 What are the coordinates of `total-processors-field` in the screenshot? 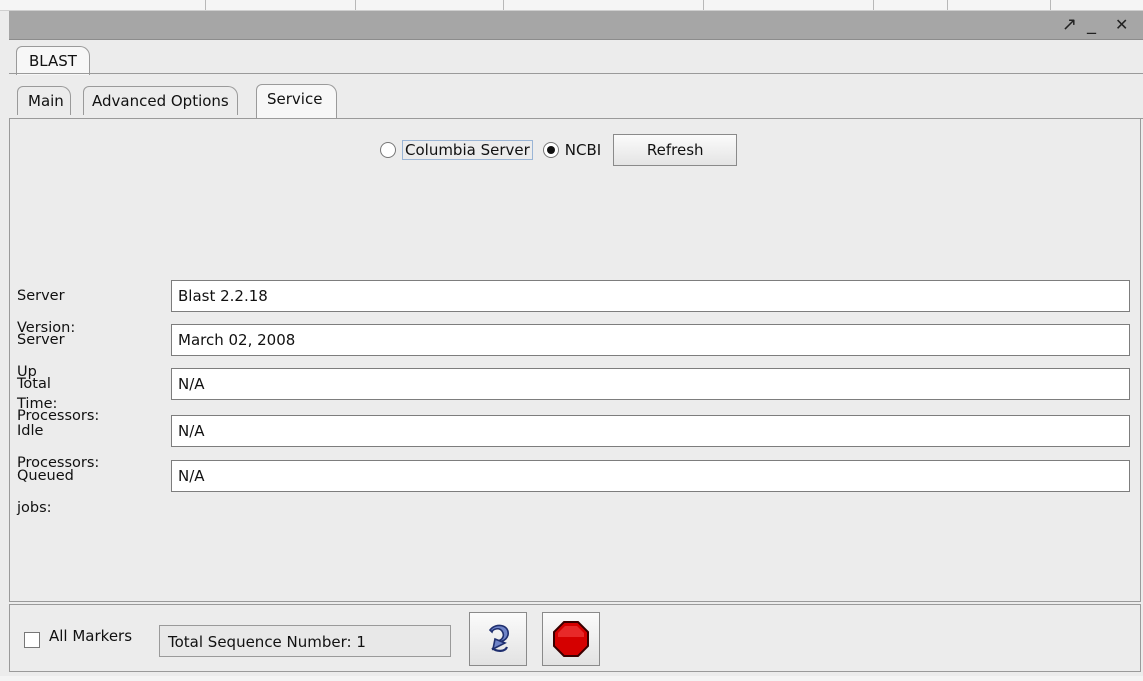 It's located at (650, 384).